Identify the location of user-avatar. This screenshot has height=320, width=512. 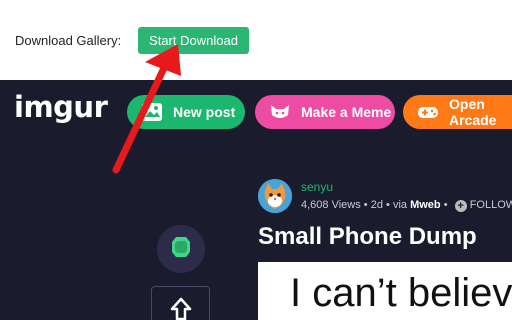
(275, 196).